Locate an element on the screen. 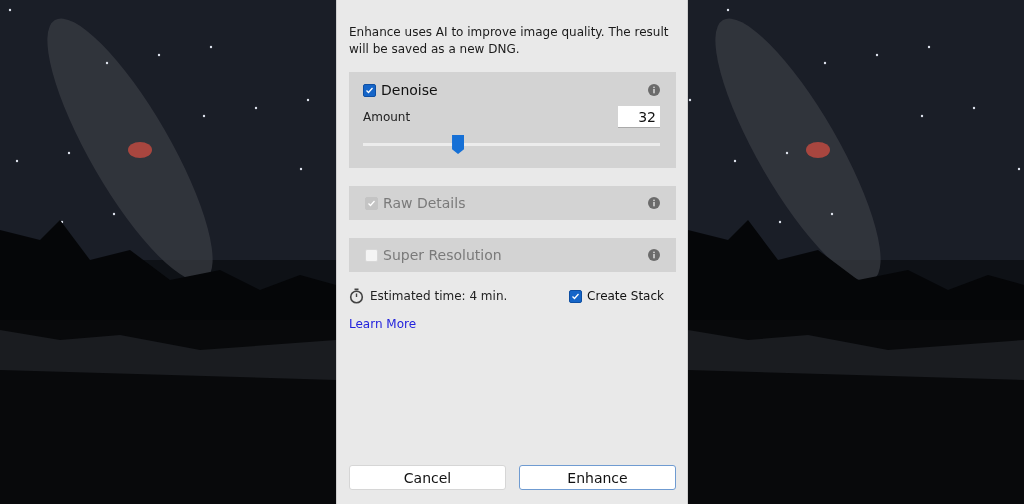 The width and height of the screenshot is (1024, 504). create-stack-label: Create Stack is located at coordinates (625, 296).